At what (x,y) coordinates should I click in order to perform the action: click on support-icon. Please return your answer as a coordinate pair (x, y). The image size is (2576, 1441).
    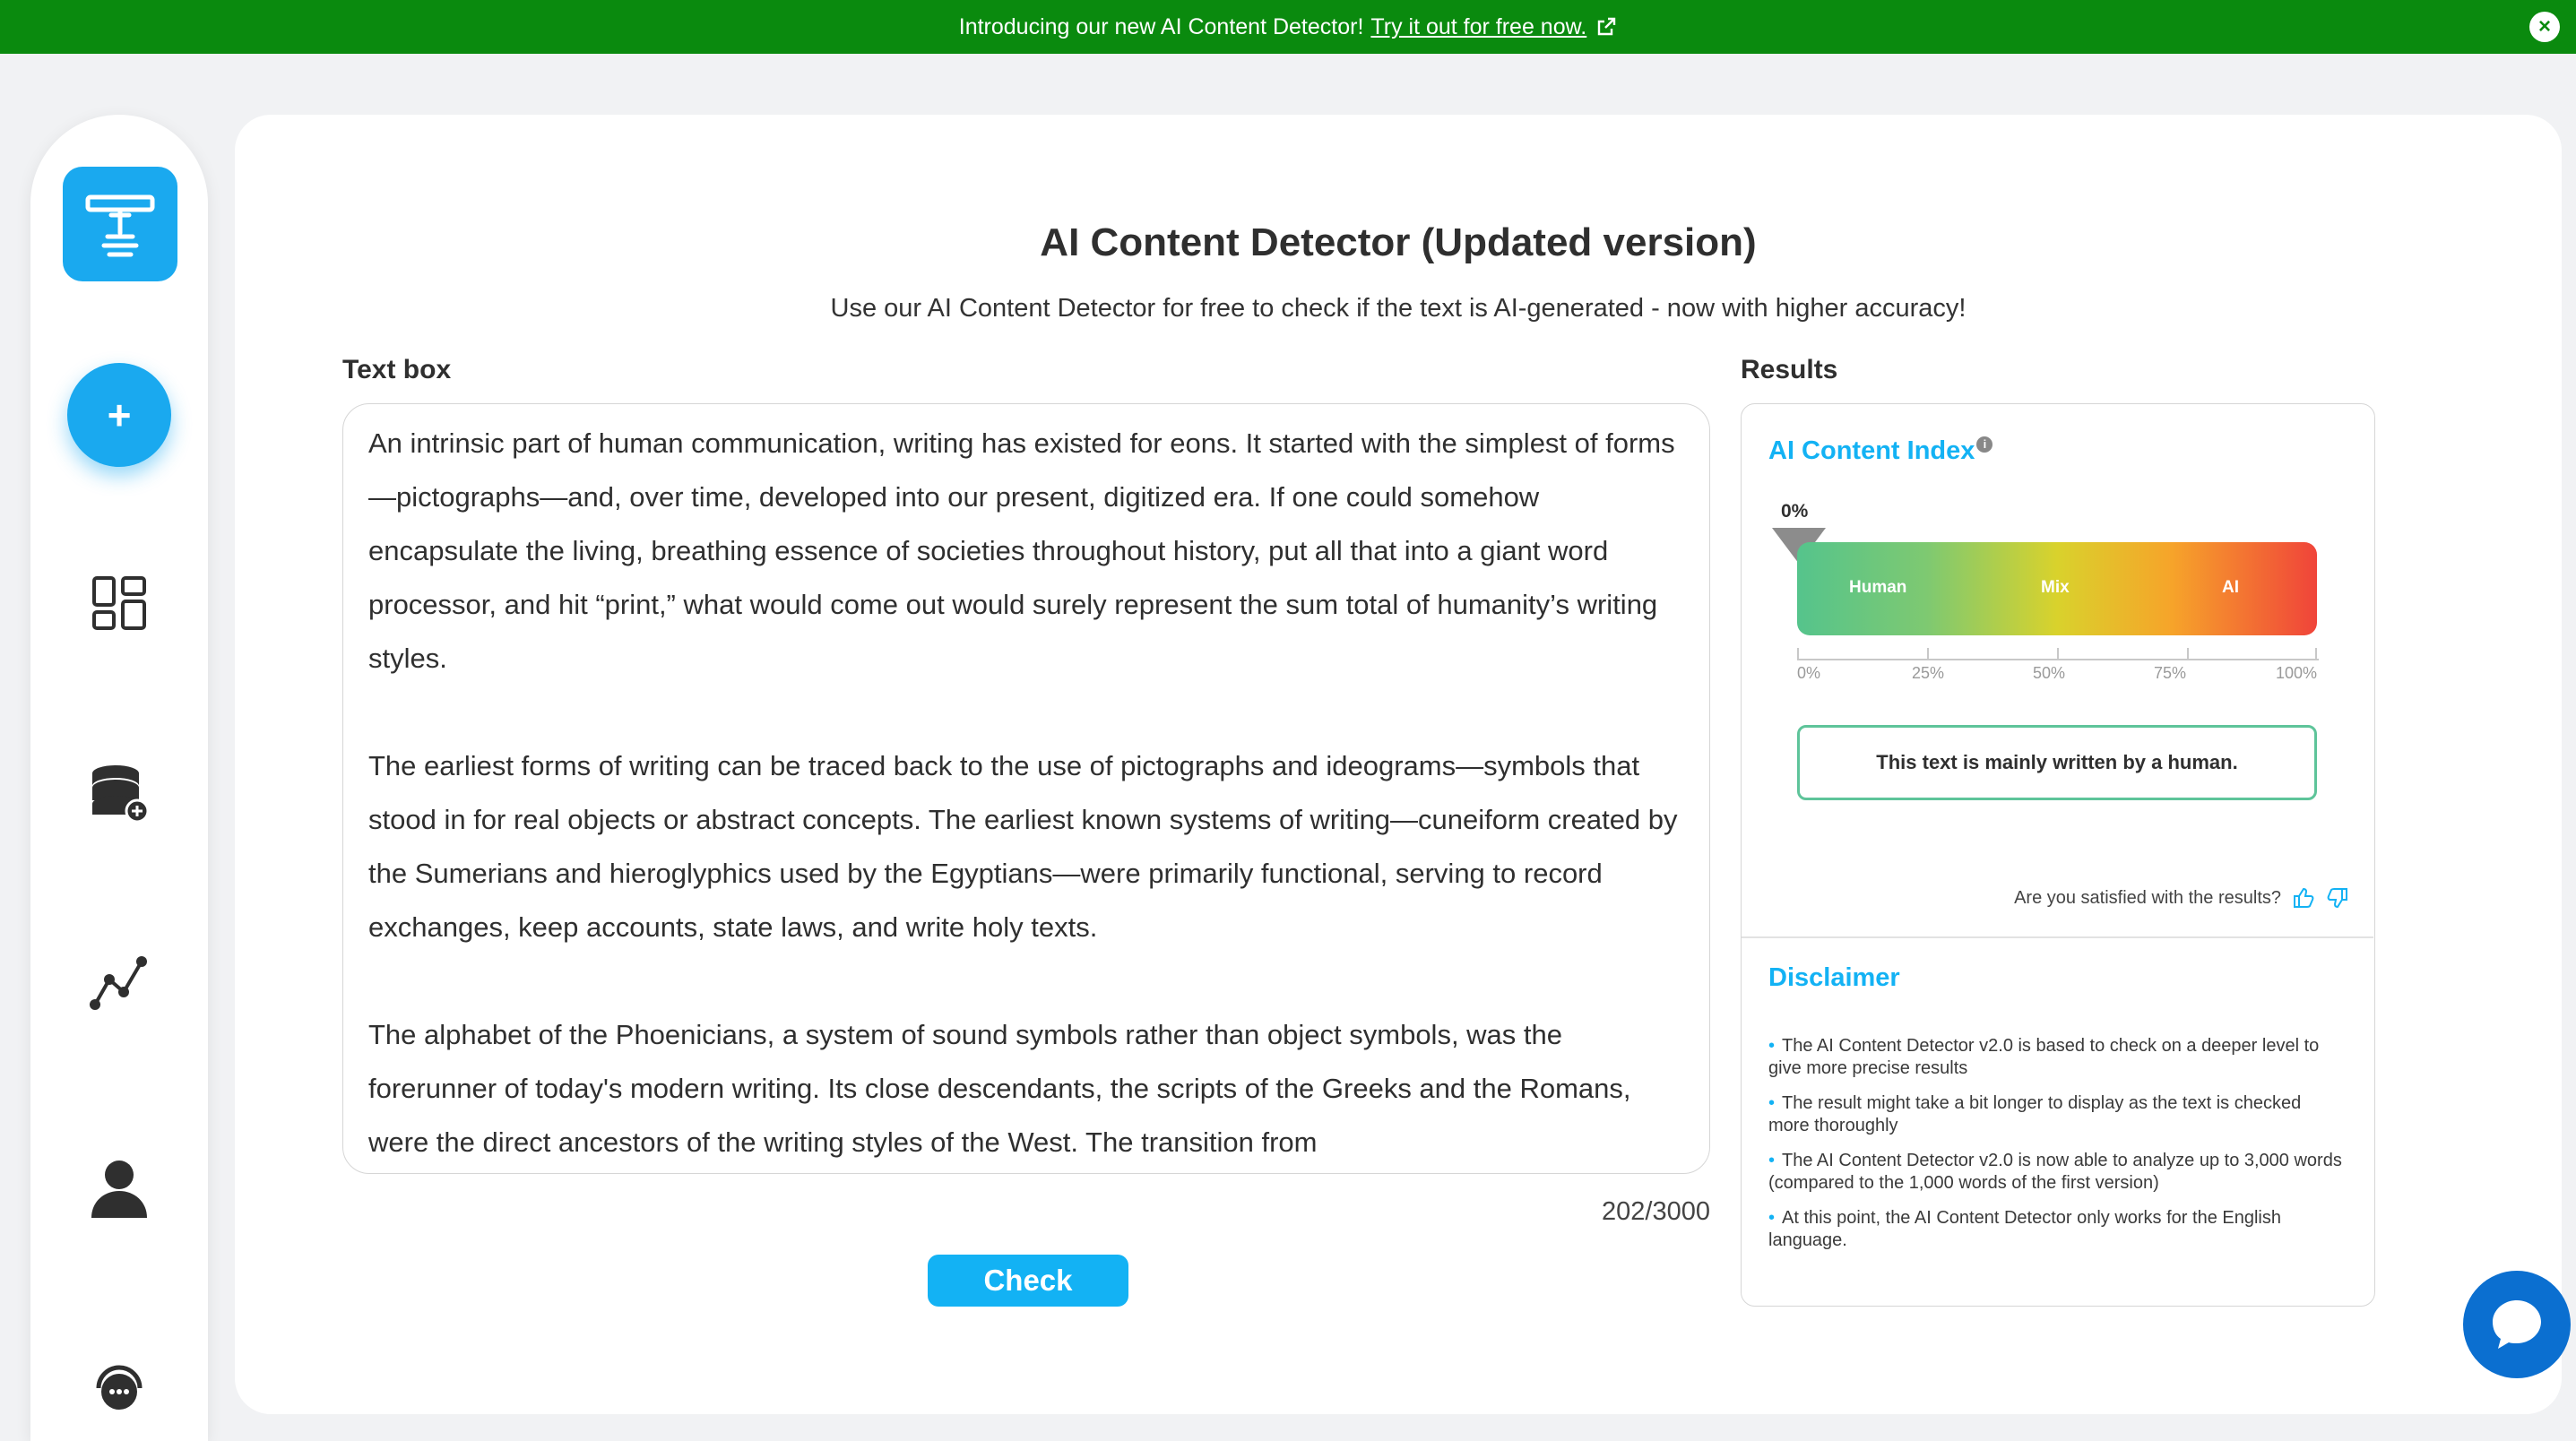
    Looking at the image, I should click on (119, 1387).